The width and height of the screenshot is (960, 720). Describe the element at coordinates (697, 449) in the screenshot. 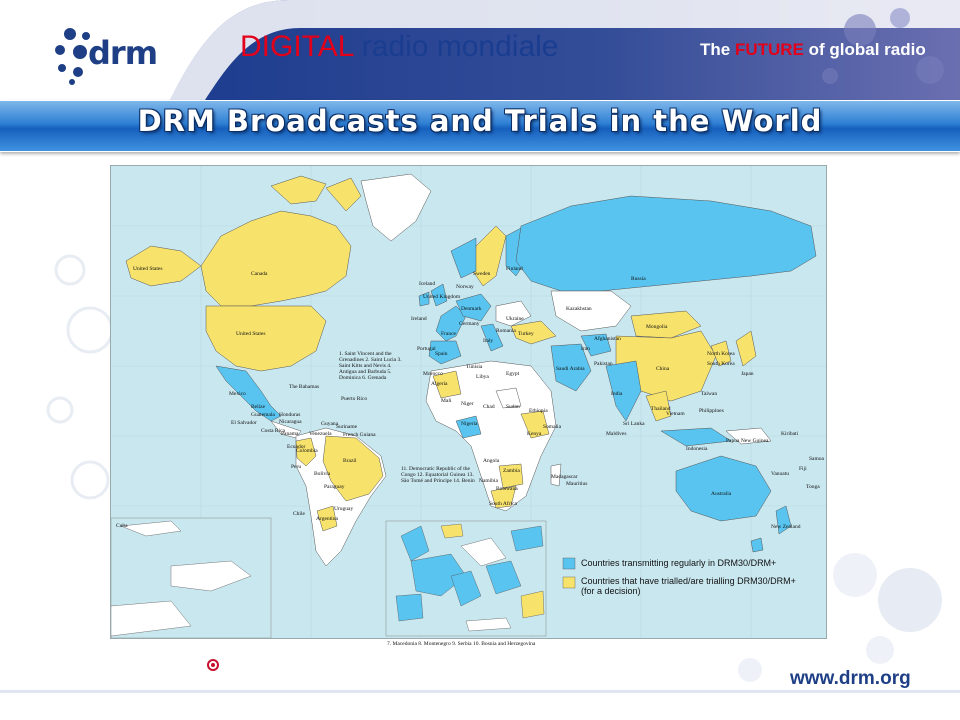

I see `label-indonesia: Indonesia` at that location.